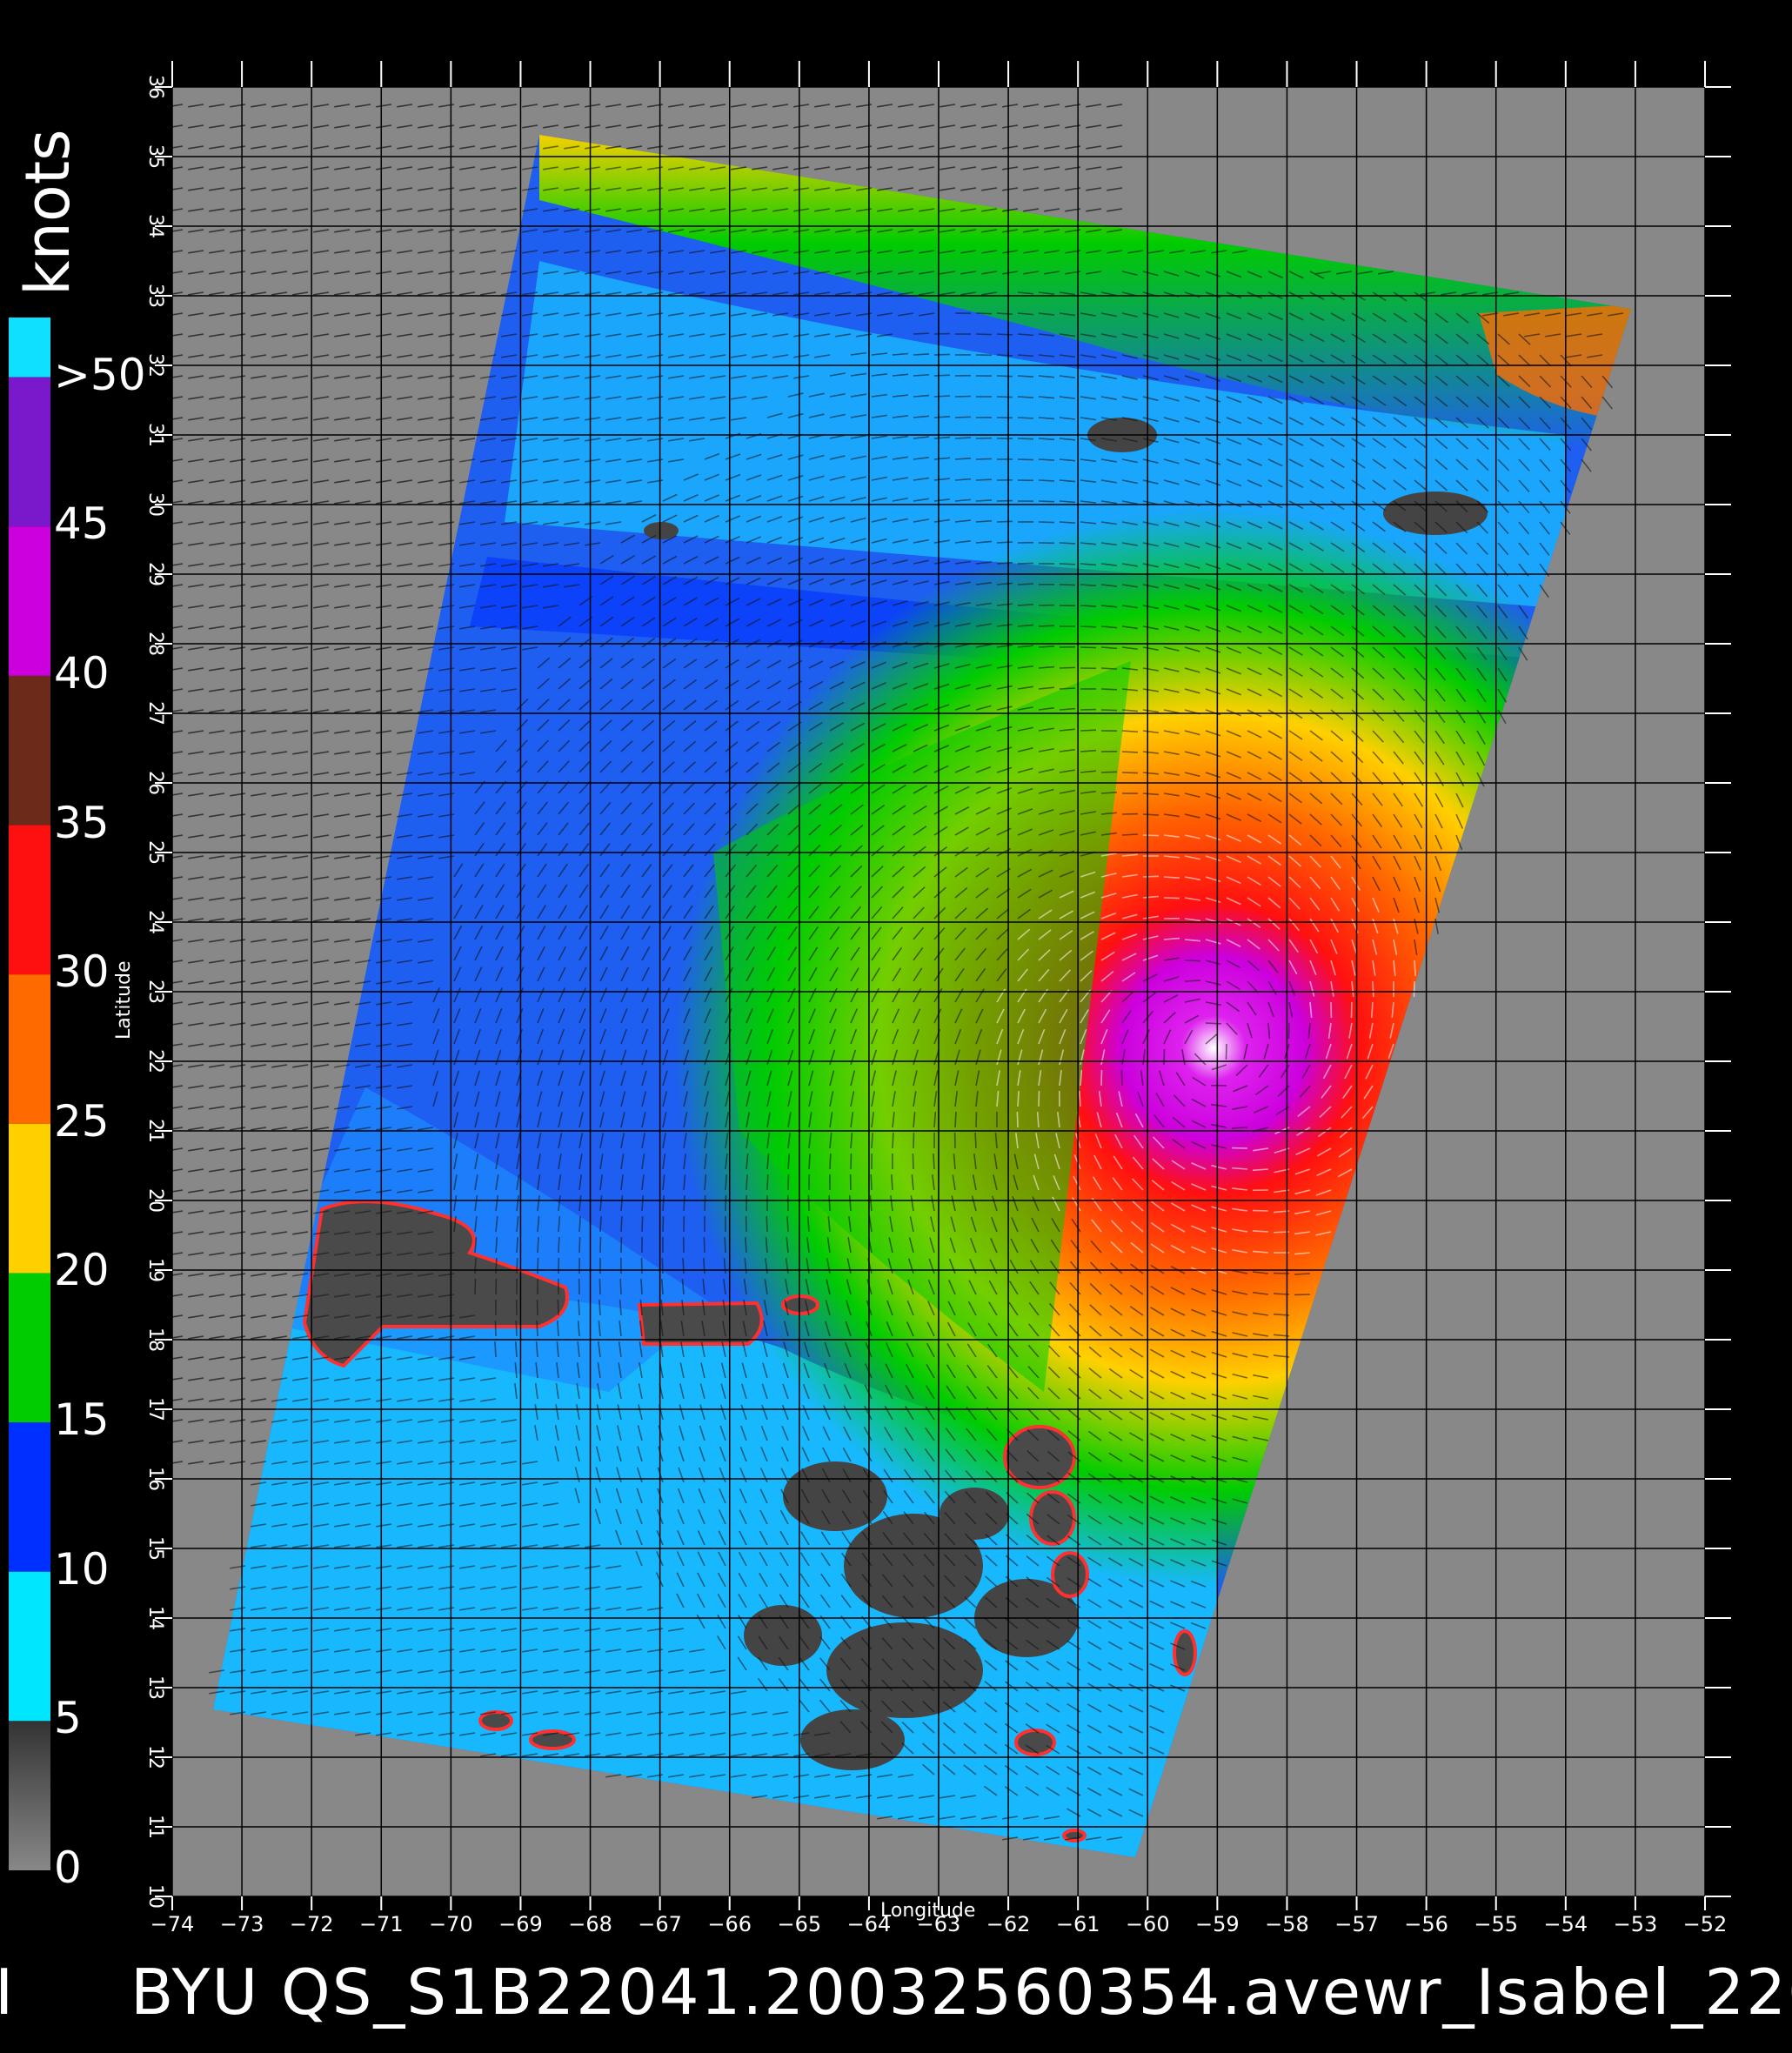 This screenshot has width=1792, height=2053. What do you see at coordinates (1217, 1924) in the screenshot?
I see `x-tick-label: −59` at bounding box center [1217, 1924].